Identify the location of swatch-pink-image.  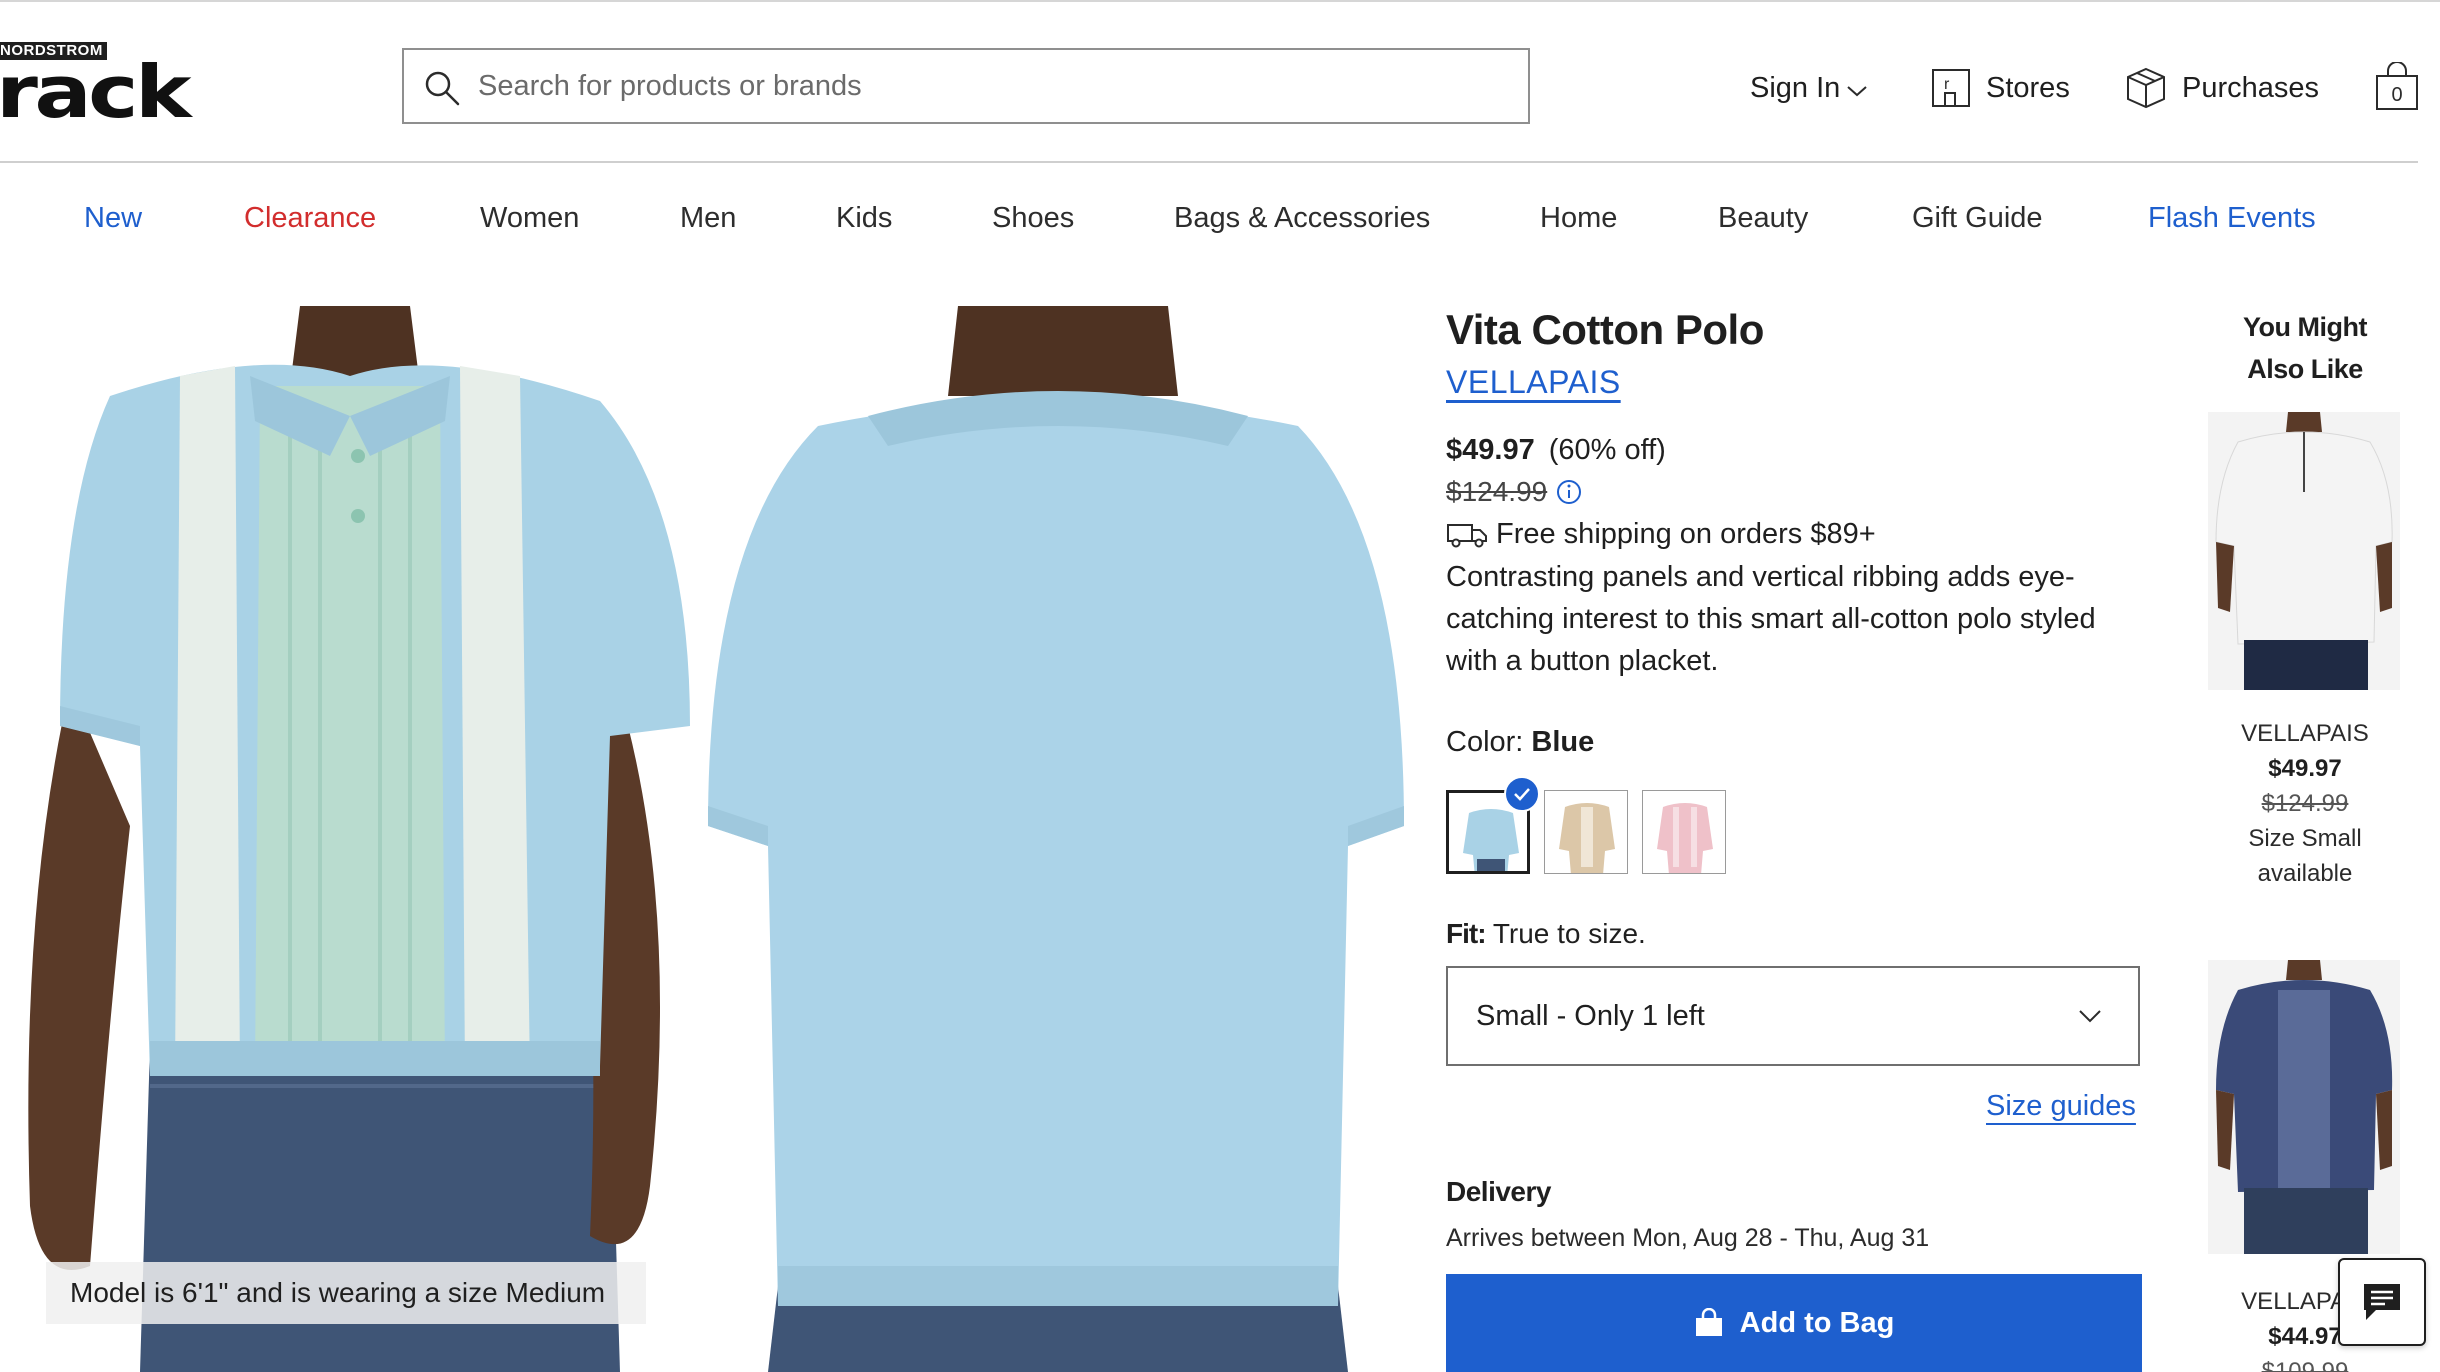
(1684, 832).